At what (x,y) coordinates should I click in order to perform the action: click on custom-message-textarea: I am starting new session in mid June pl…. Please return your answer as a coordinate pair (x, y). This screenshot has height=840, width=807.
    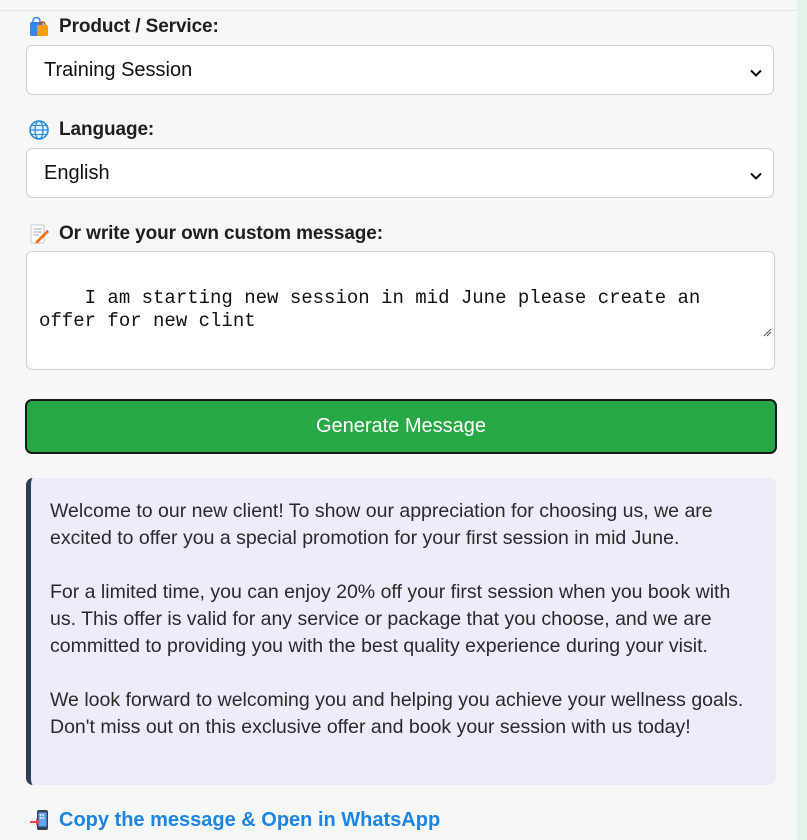
    Looking at the image, I should click on (400, 310).